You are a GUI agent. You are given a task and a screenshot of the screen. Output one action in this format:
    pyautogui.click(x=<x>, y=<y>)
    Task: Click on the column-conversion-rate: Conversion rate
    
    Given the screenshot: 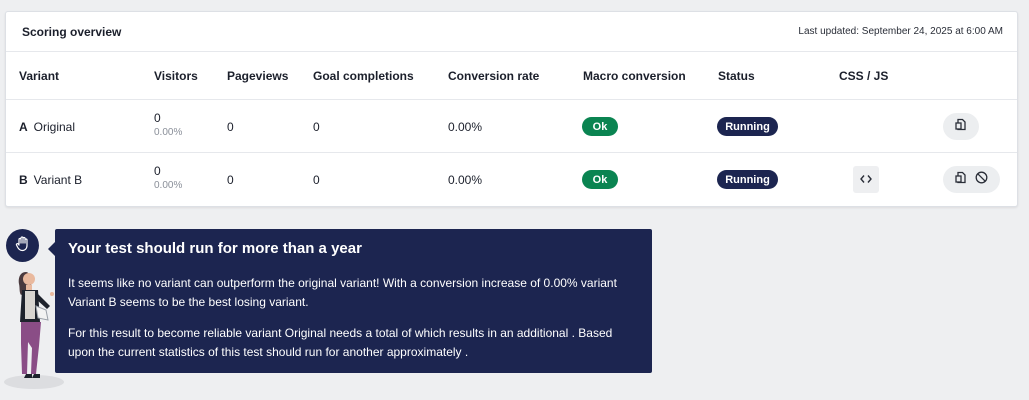 What is the action you would take?
    pyautogui.click(x=494, y=76)
    